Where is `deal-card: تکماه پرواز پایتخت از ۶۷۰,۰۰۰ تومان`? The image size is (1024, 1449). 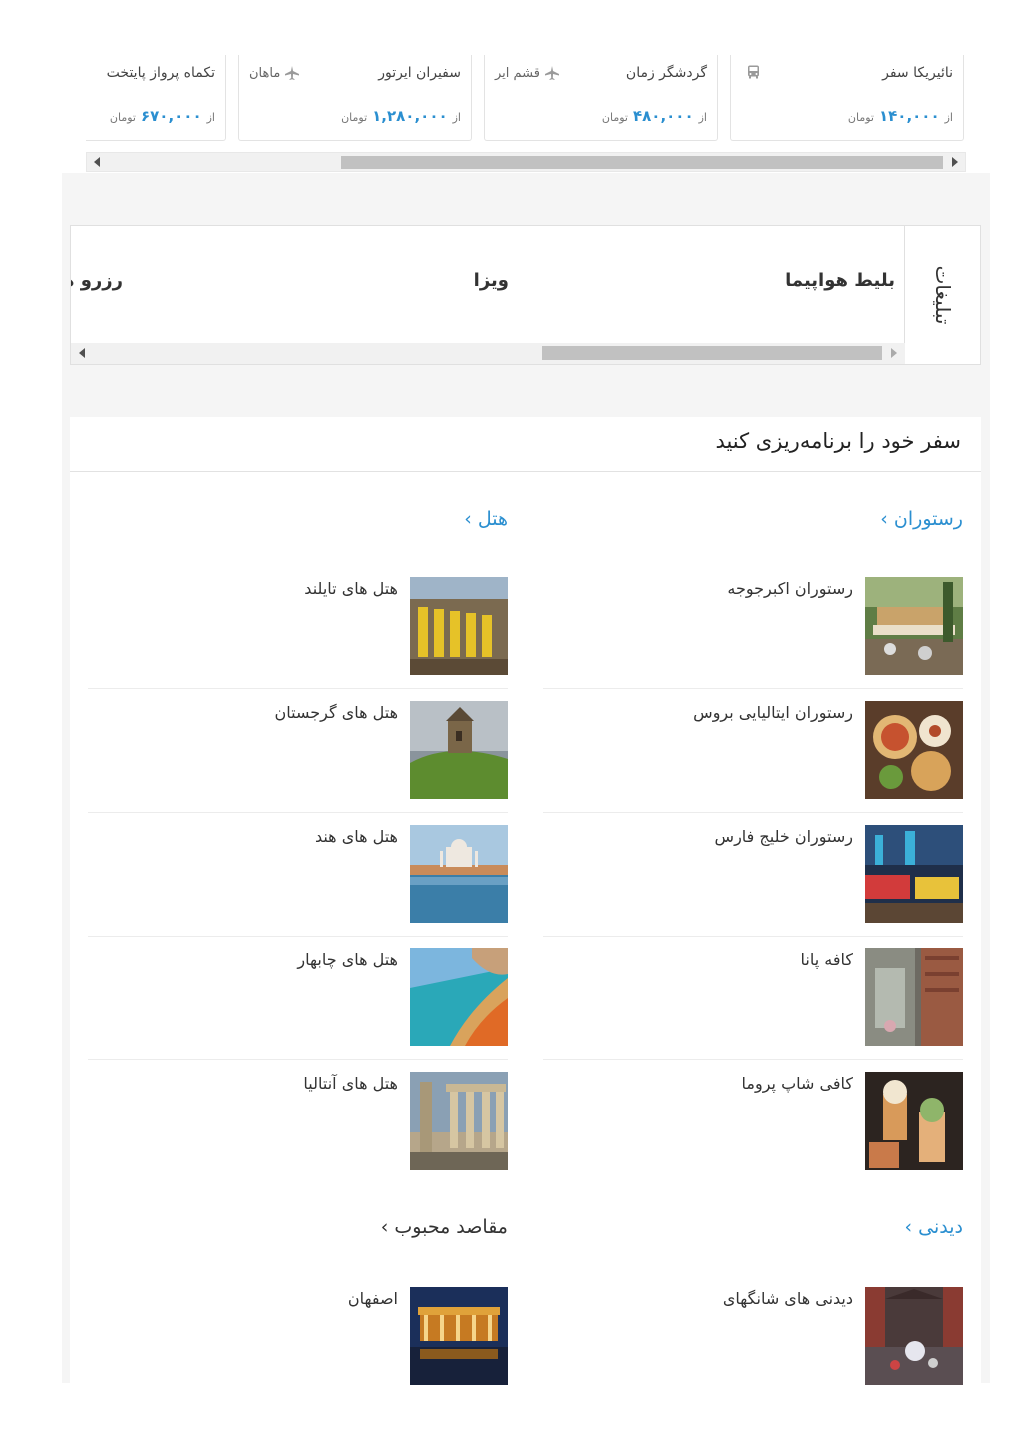
deal-card: تکماه پرواز پایتخت از ۶۷۰,۰۰۰ تومان is located at coordinates (156, 98).